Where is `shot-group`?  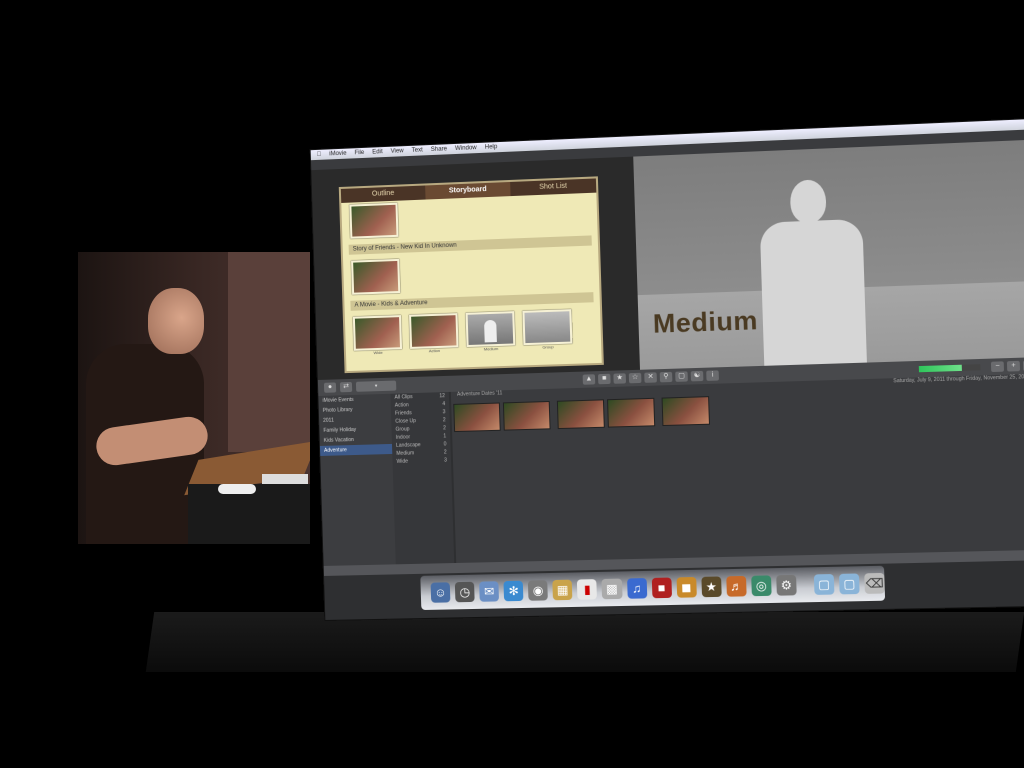 shot-group is located at coordinates (547, 327).